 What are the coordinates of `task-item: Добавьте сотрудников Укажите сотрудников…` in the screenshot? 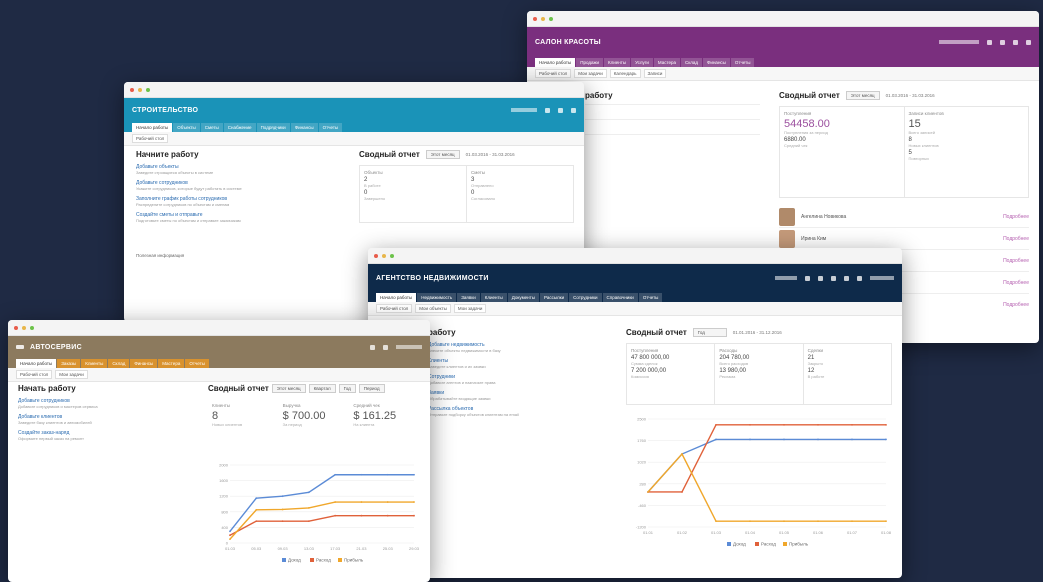 It's located at (241, 185).